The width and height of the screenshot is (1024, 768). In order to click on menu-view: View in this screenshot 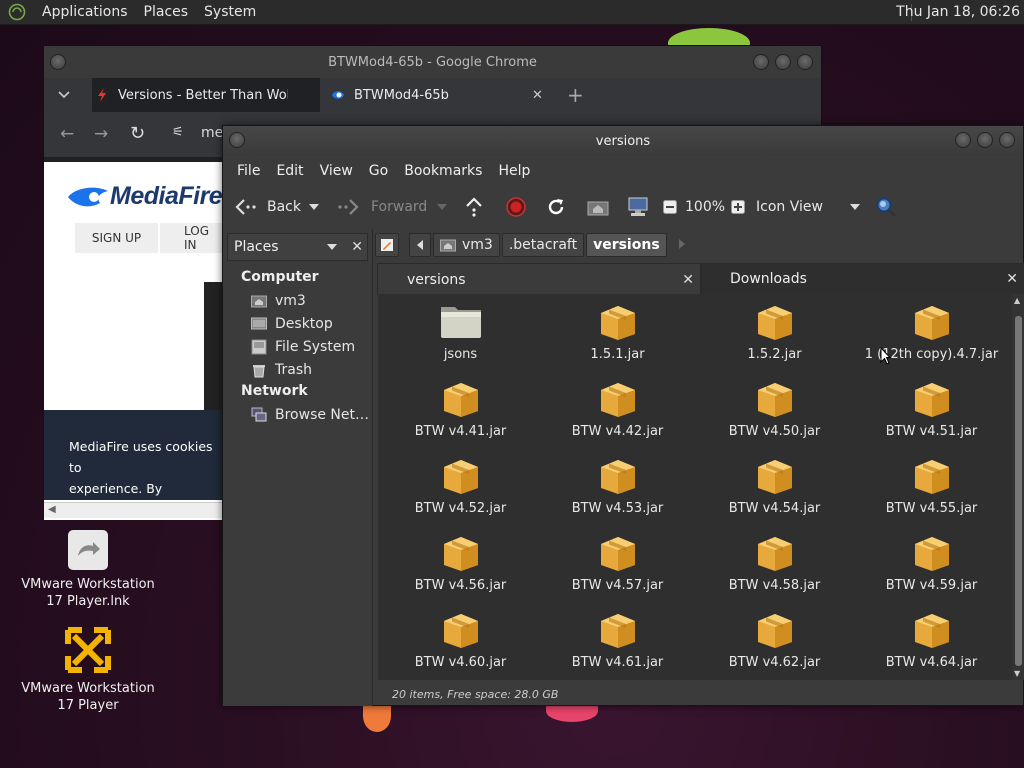, I will do `click(336, 171)`.